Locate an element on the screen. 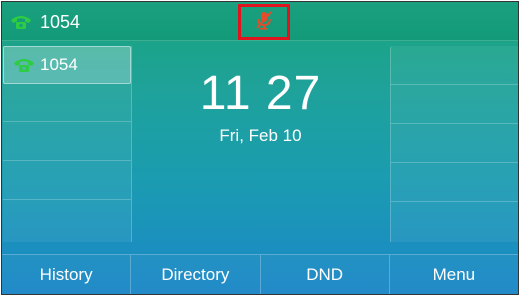 The height and width of the screenshot is (295, 519). account-indicator: 1054 is located at coordinates (44, 22).